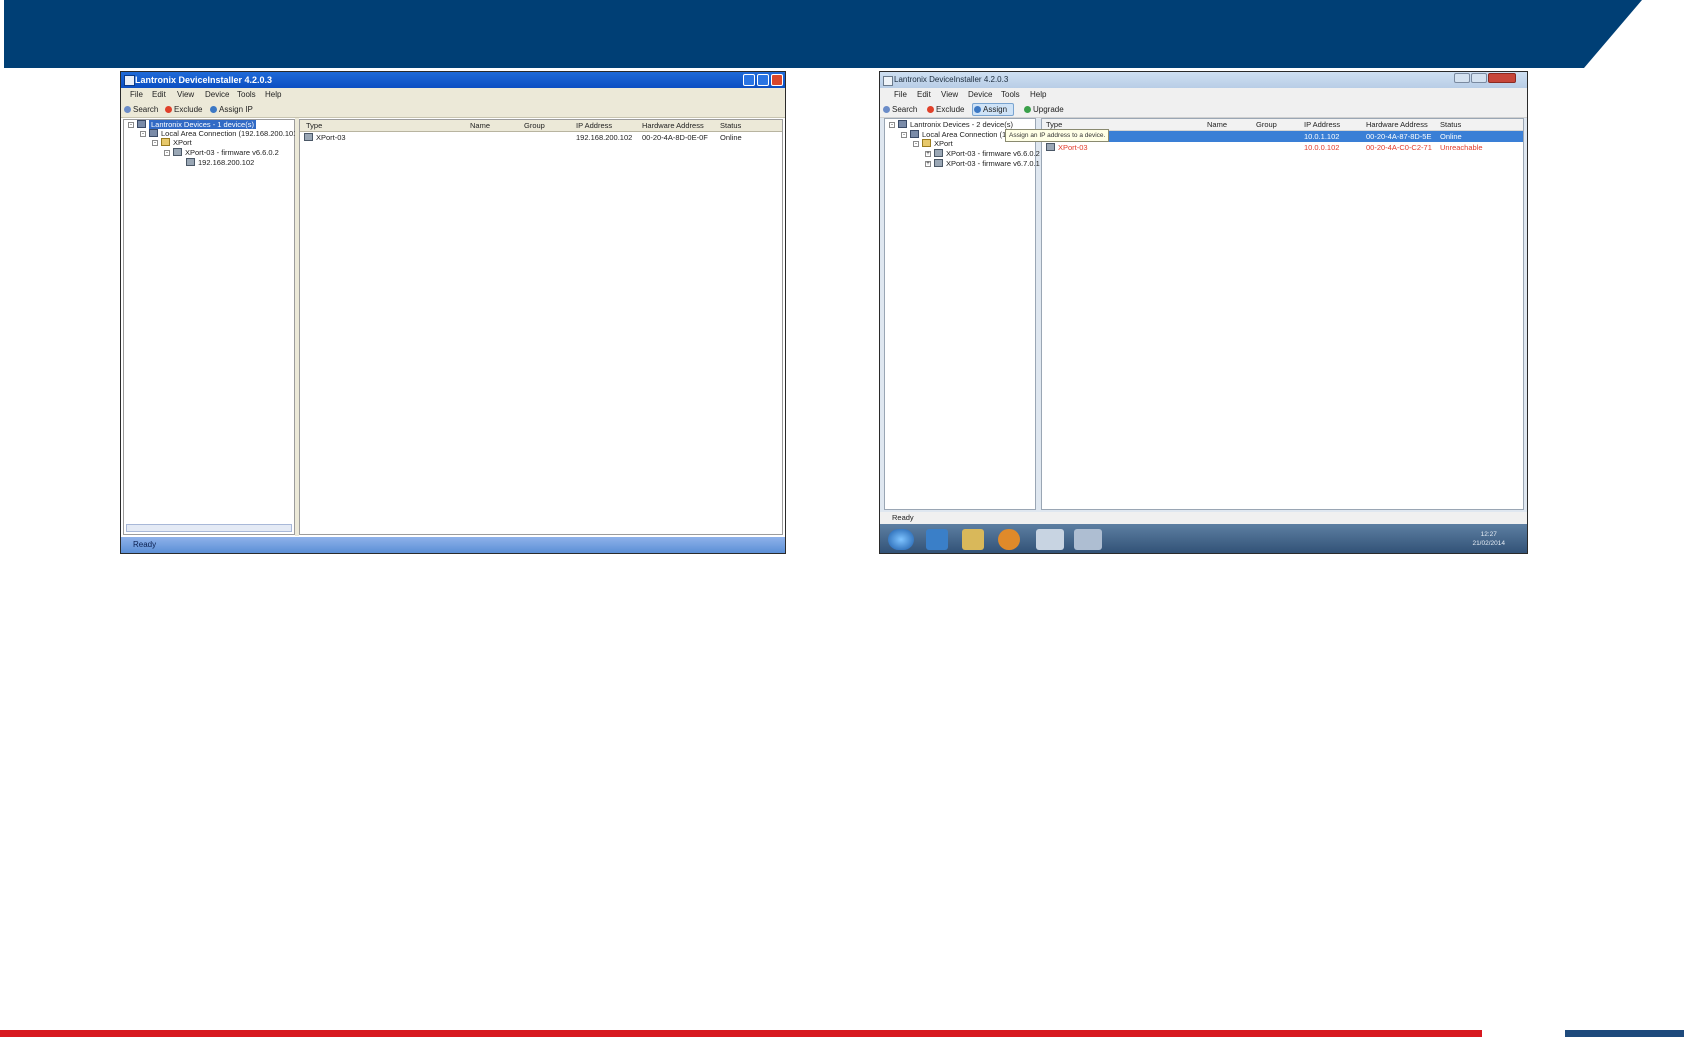 Image resolution: width=1684 pixels, height=1063 pixels. Describe the element at coordinates (231, 109) in the screenshot. I see `assign-ip-button: Assign IP` at that location.